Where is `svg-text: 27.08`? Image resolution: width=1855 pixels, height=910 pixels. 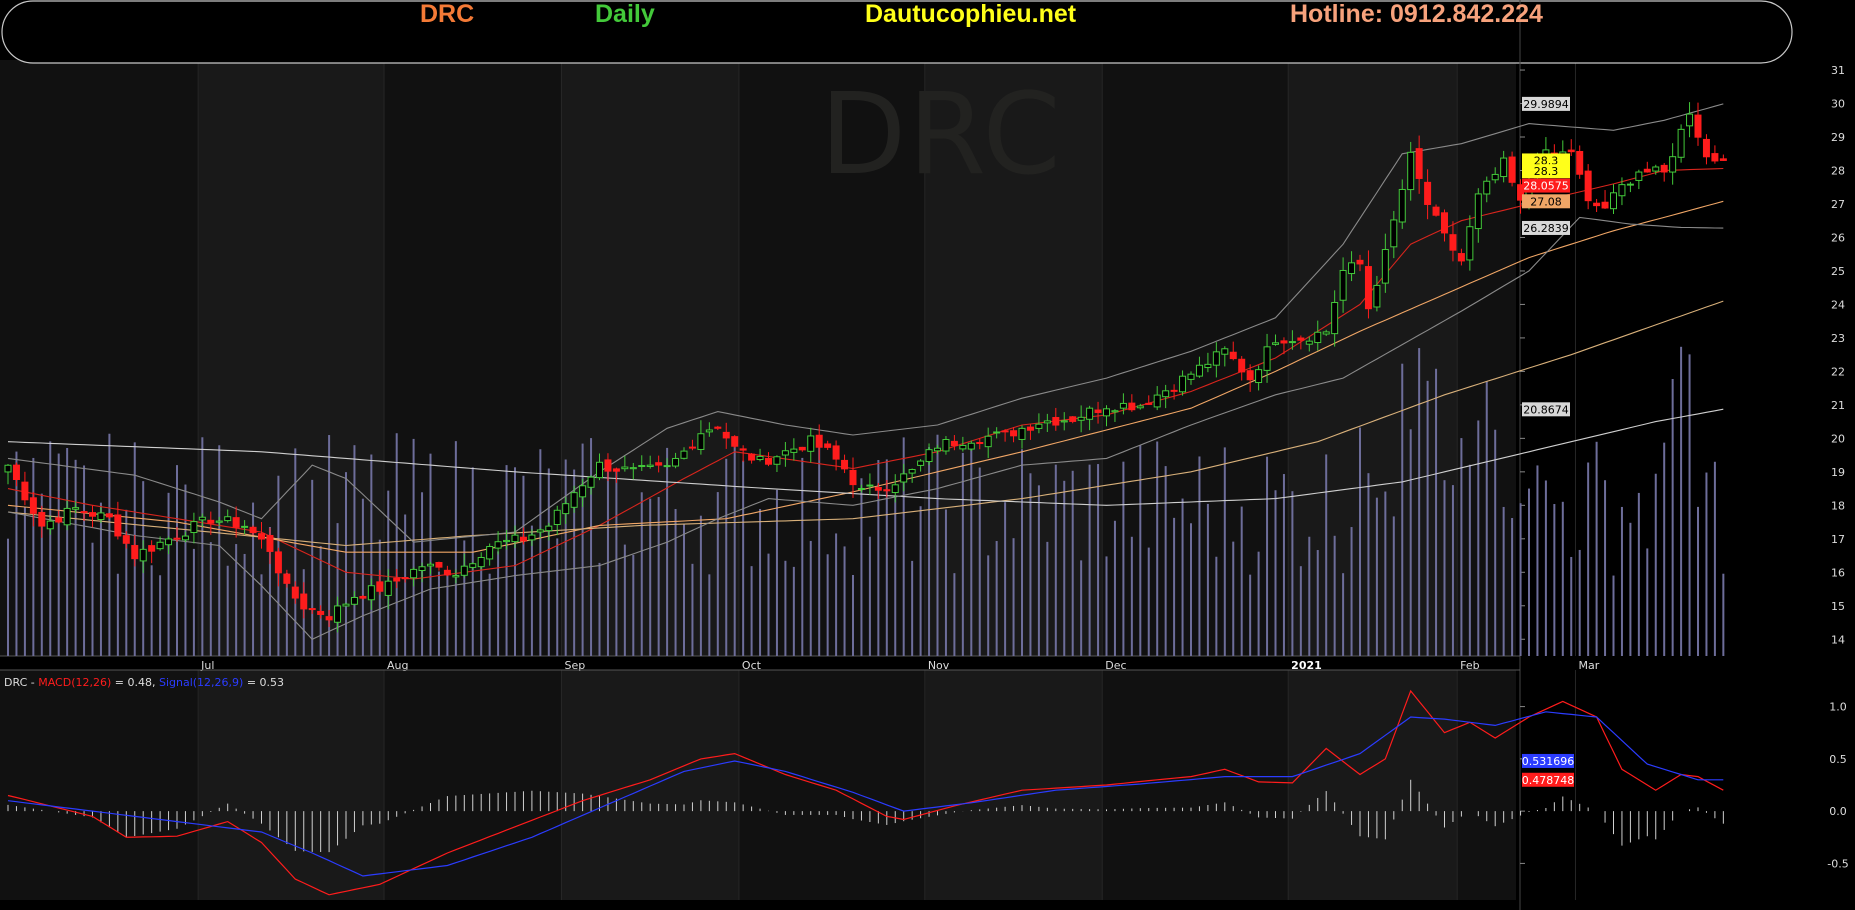 svg-text: 27.08 is located at coordinates (1546, 201).